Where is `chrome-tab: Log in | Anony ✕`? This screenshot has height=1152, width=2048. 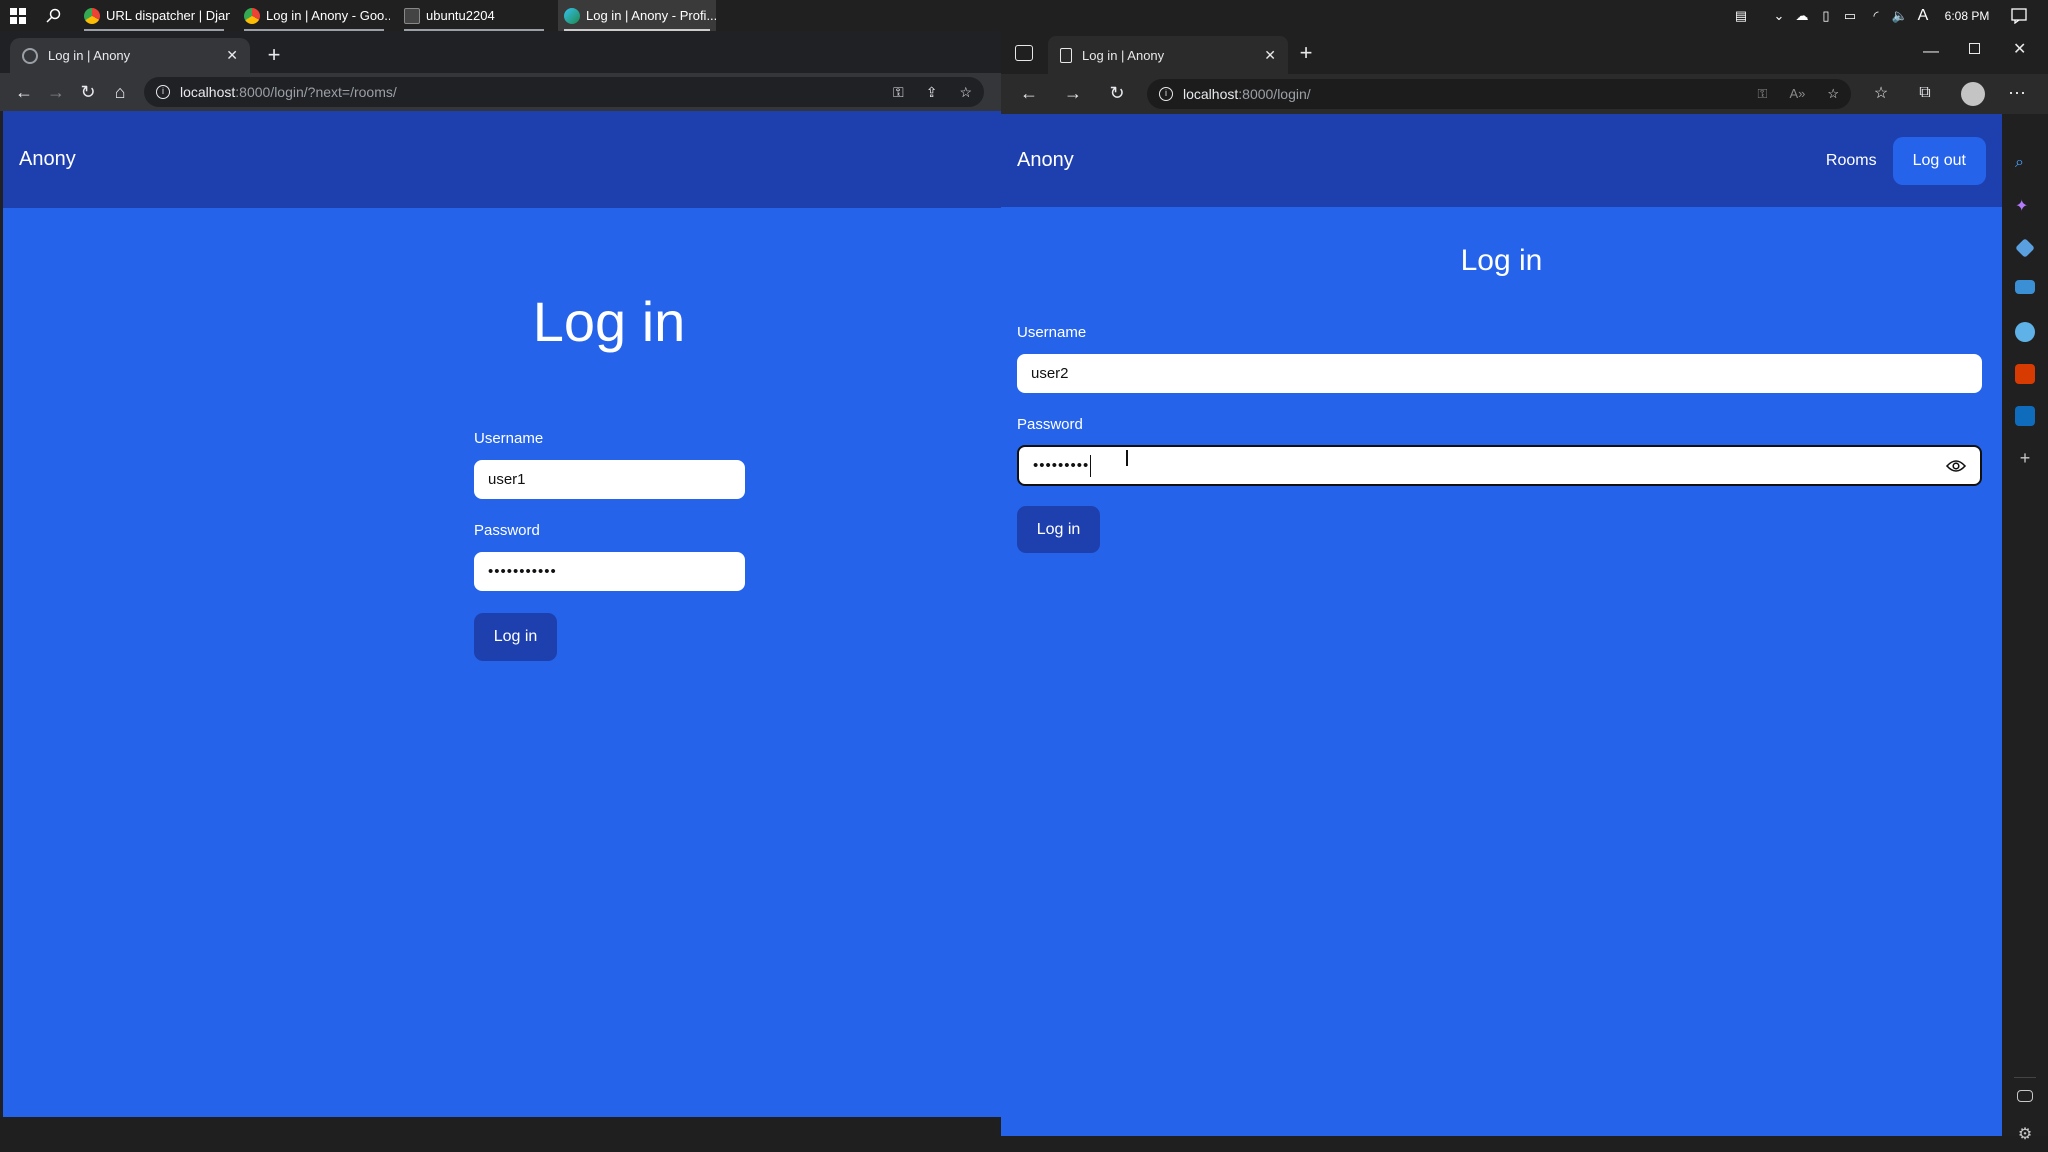 chrome-tab: Log in | Anony ✕ is located at coordinates (130, 55).